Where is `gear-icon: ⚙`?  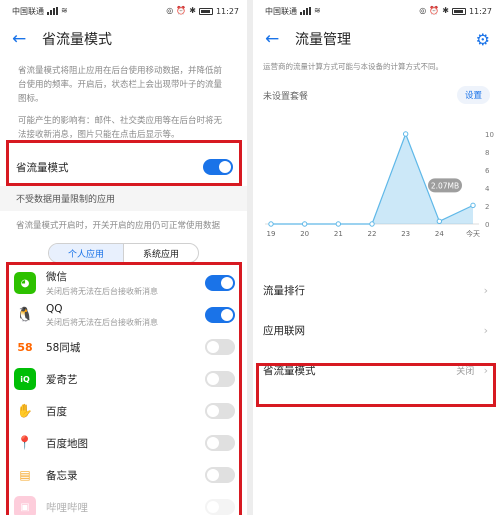 gear-icon: ⚙ is located at coordinates (483, 39).